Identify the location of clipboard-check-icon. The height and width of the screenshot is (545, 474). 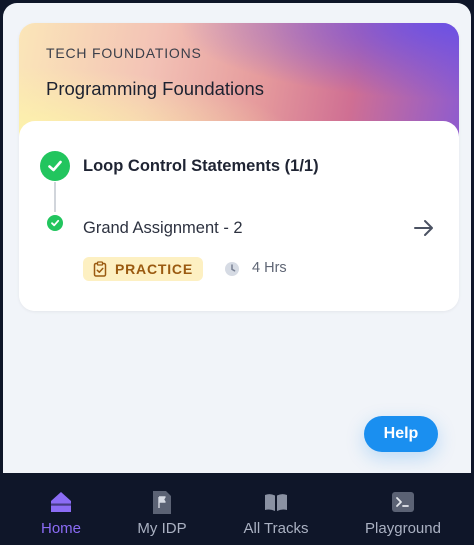
(100, 269).